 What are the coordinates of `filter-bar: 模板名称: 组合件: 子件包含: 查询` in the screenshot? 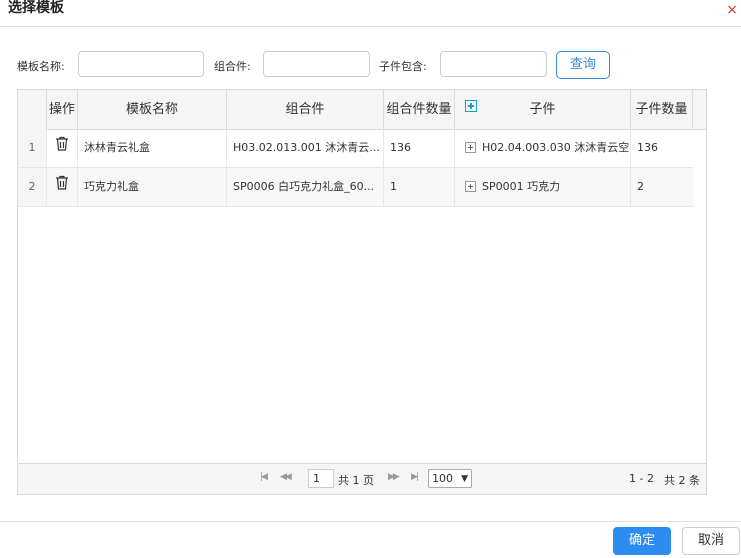 It's located at (370, 65).